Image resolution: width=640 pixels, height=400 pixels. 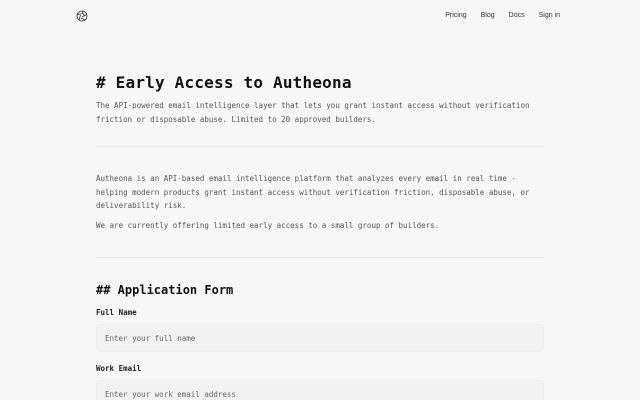 What do you see at coordinates (119, 368) in the screenshot?
I see `work-email-label: Work Email` at bounding box center [119, 368].